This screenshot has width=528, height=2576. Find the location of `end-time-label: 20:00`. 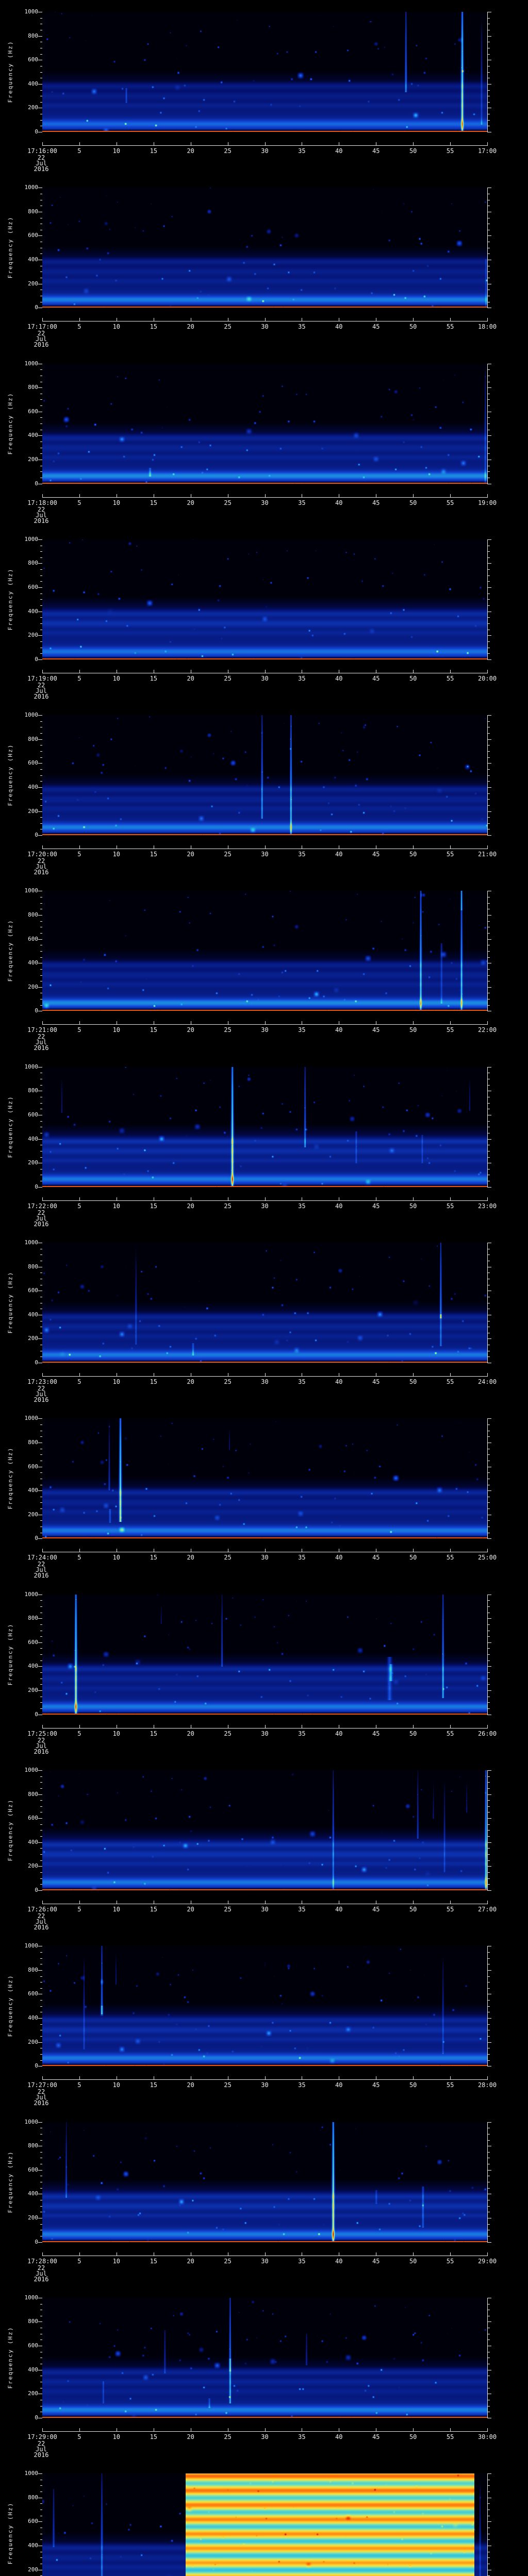

end-time-label: 20:00 is located at coordinates (487, 678).